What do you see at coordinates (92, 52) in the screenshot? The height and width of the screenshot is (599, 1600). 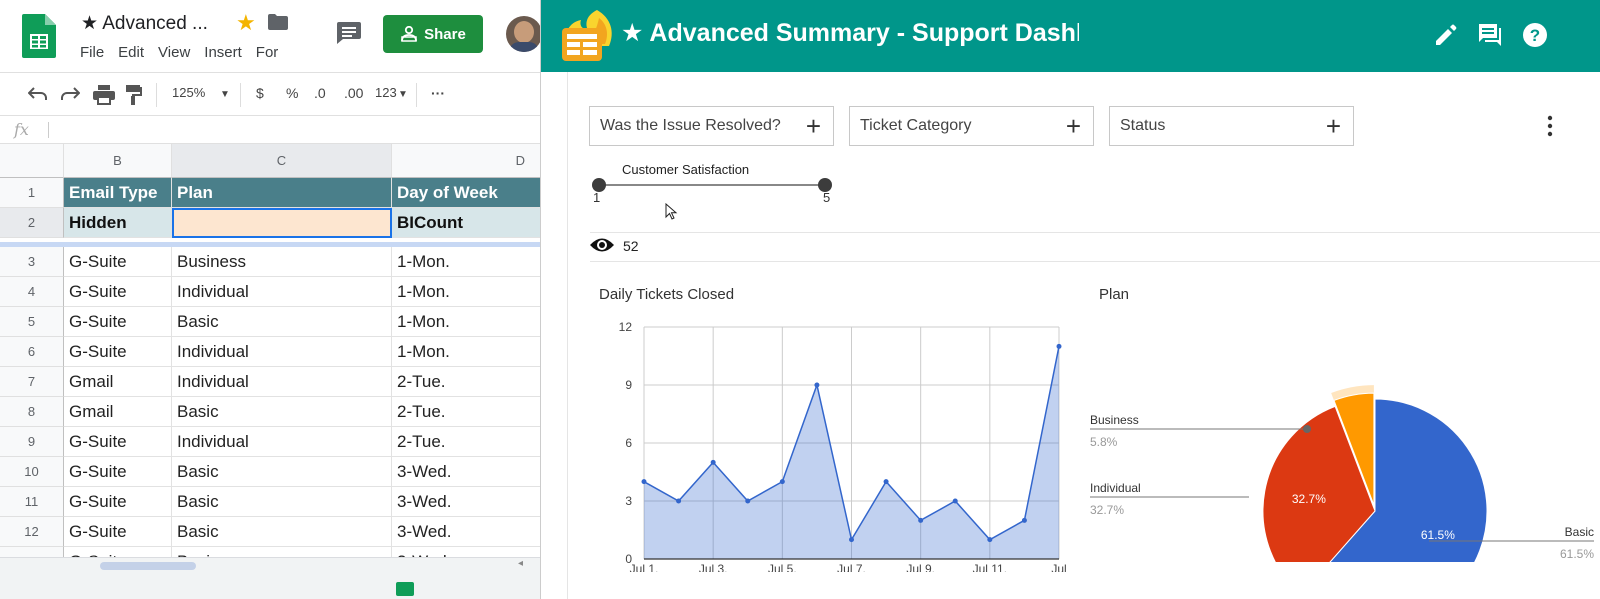 I see `menu-file: File` at bounding box center [92, 52].